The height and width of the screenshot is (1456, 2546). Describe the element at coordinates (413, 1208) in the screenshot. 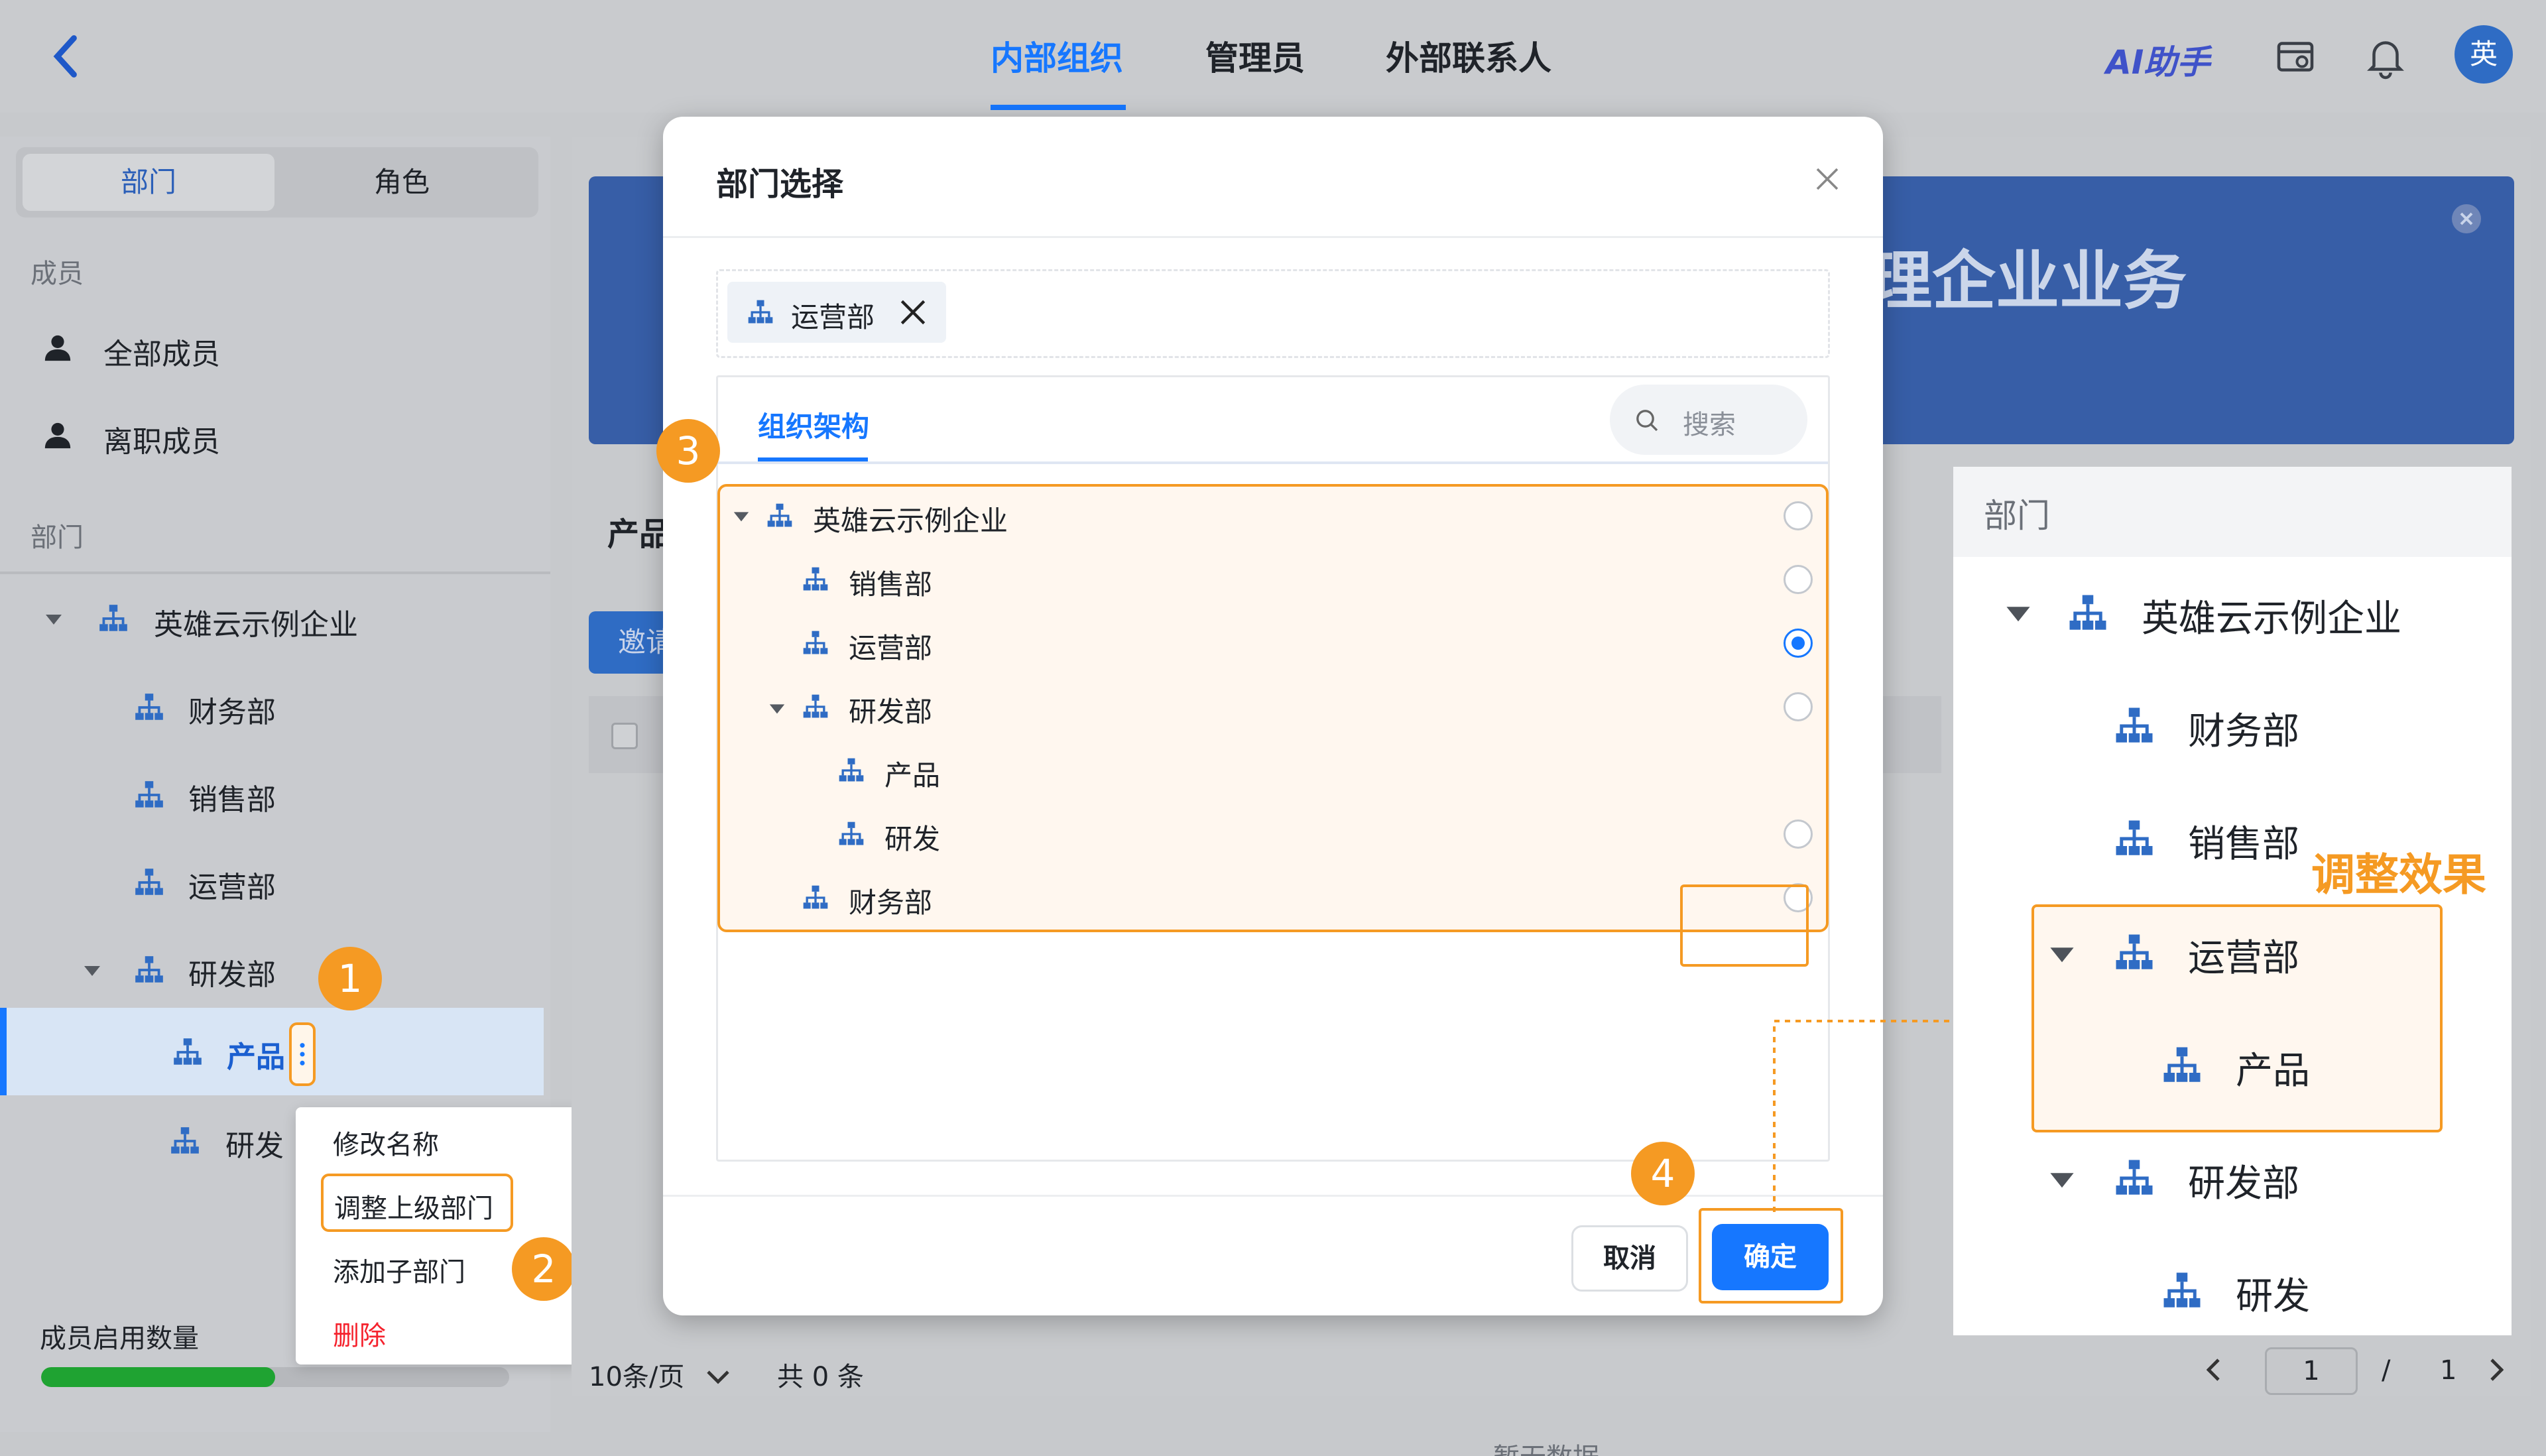

I see `menu-adjust-parent-label: 调整上级部门` at that location.